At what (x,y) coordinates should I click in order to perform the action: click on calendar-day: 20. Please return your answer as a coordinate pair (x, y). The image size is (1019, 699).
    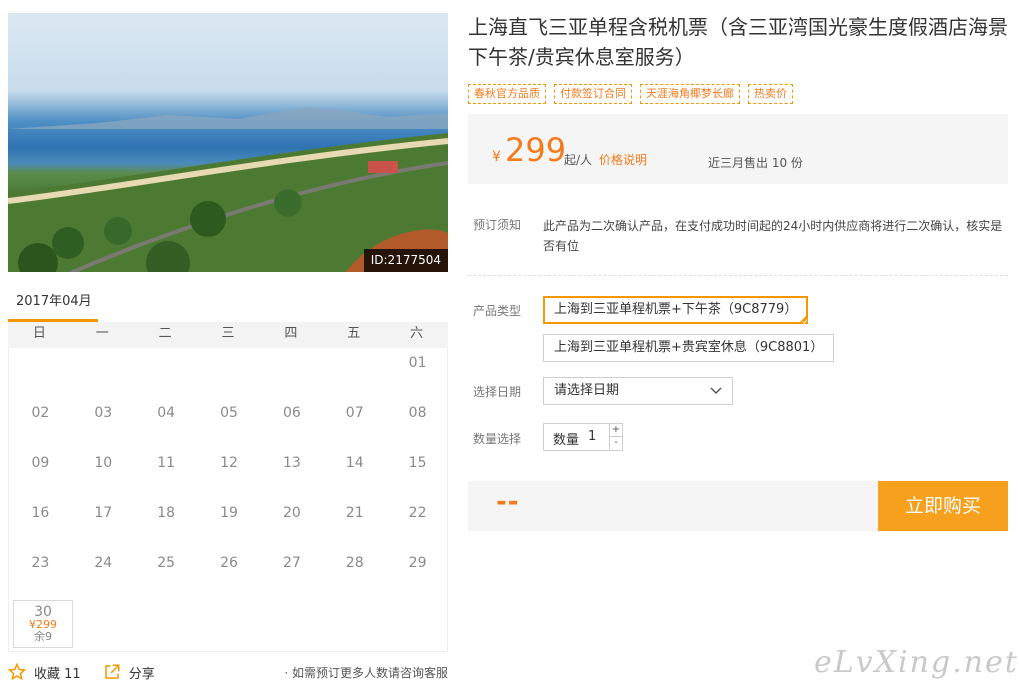
    Looking at the image, I should click on (291, 523).